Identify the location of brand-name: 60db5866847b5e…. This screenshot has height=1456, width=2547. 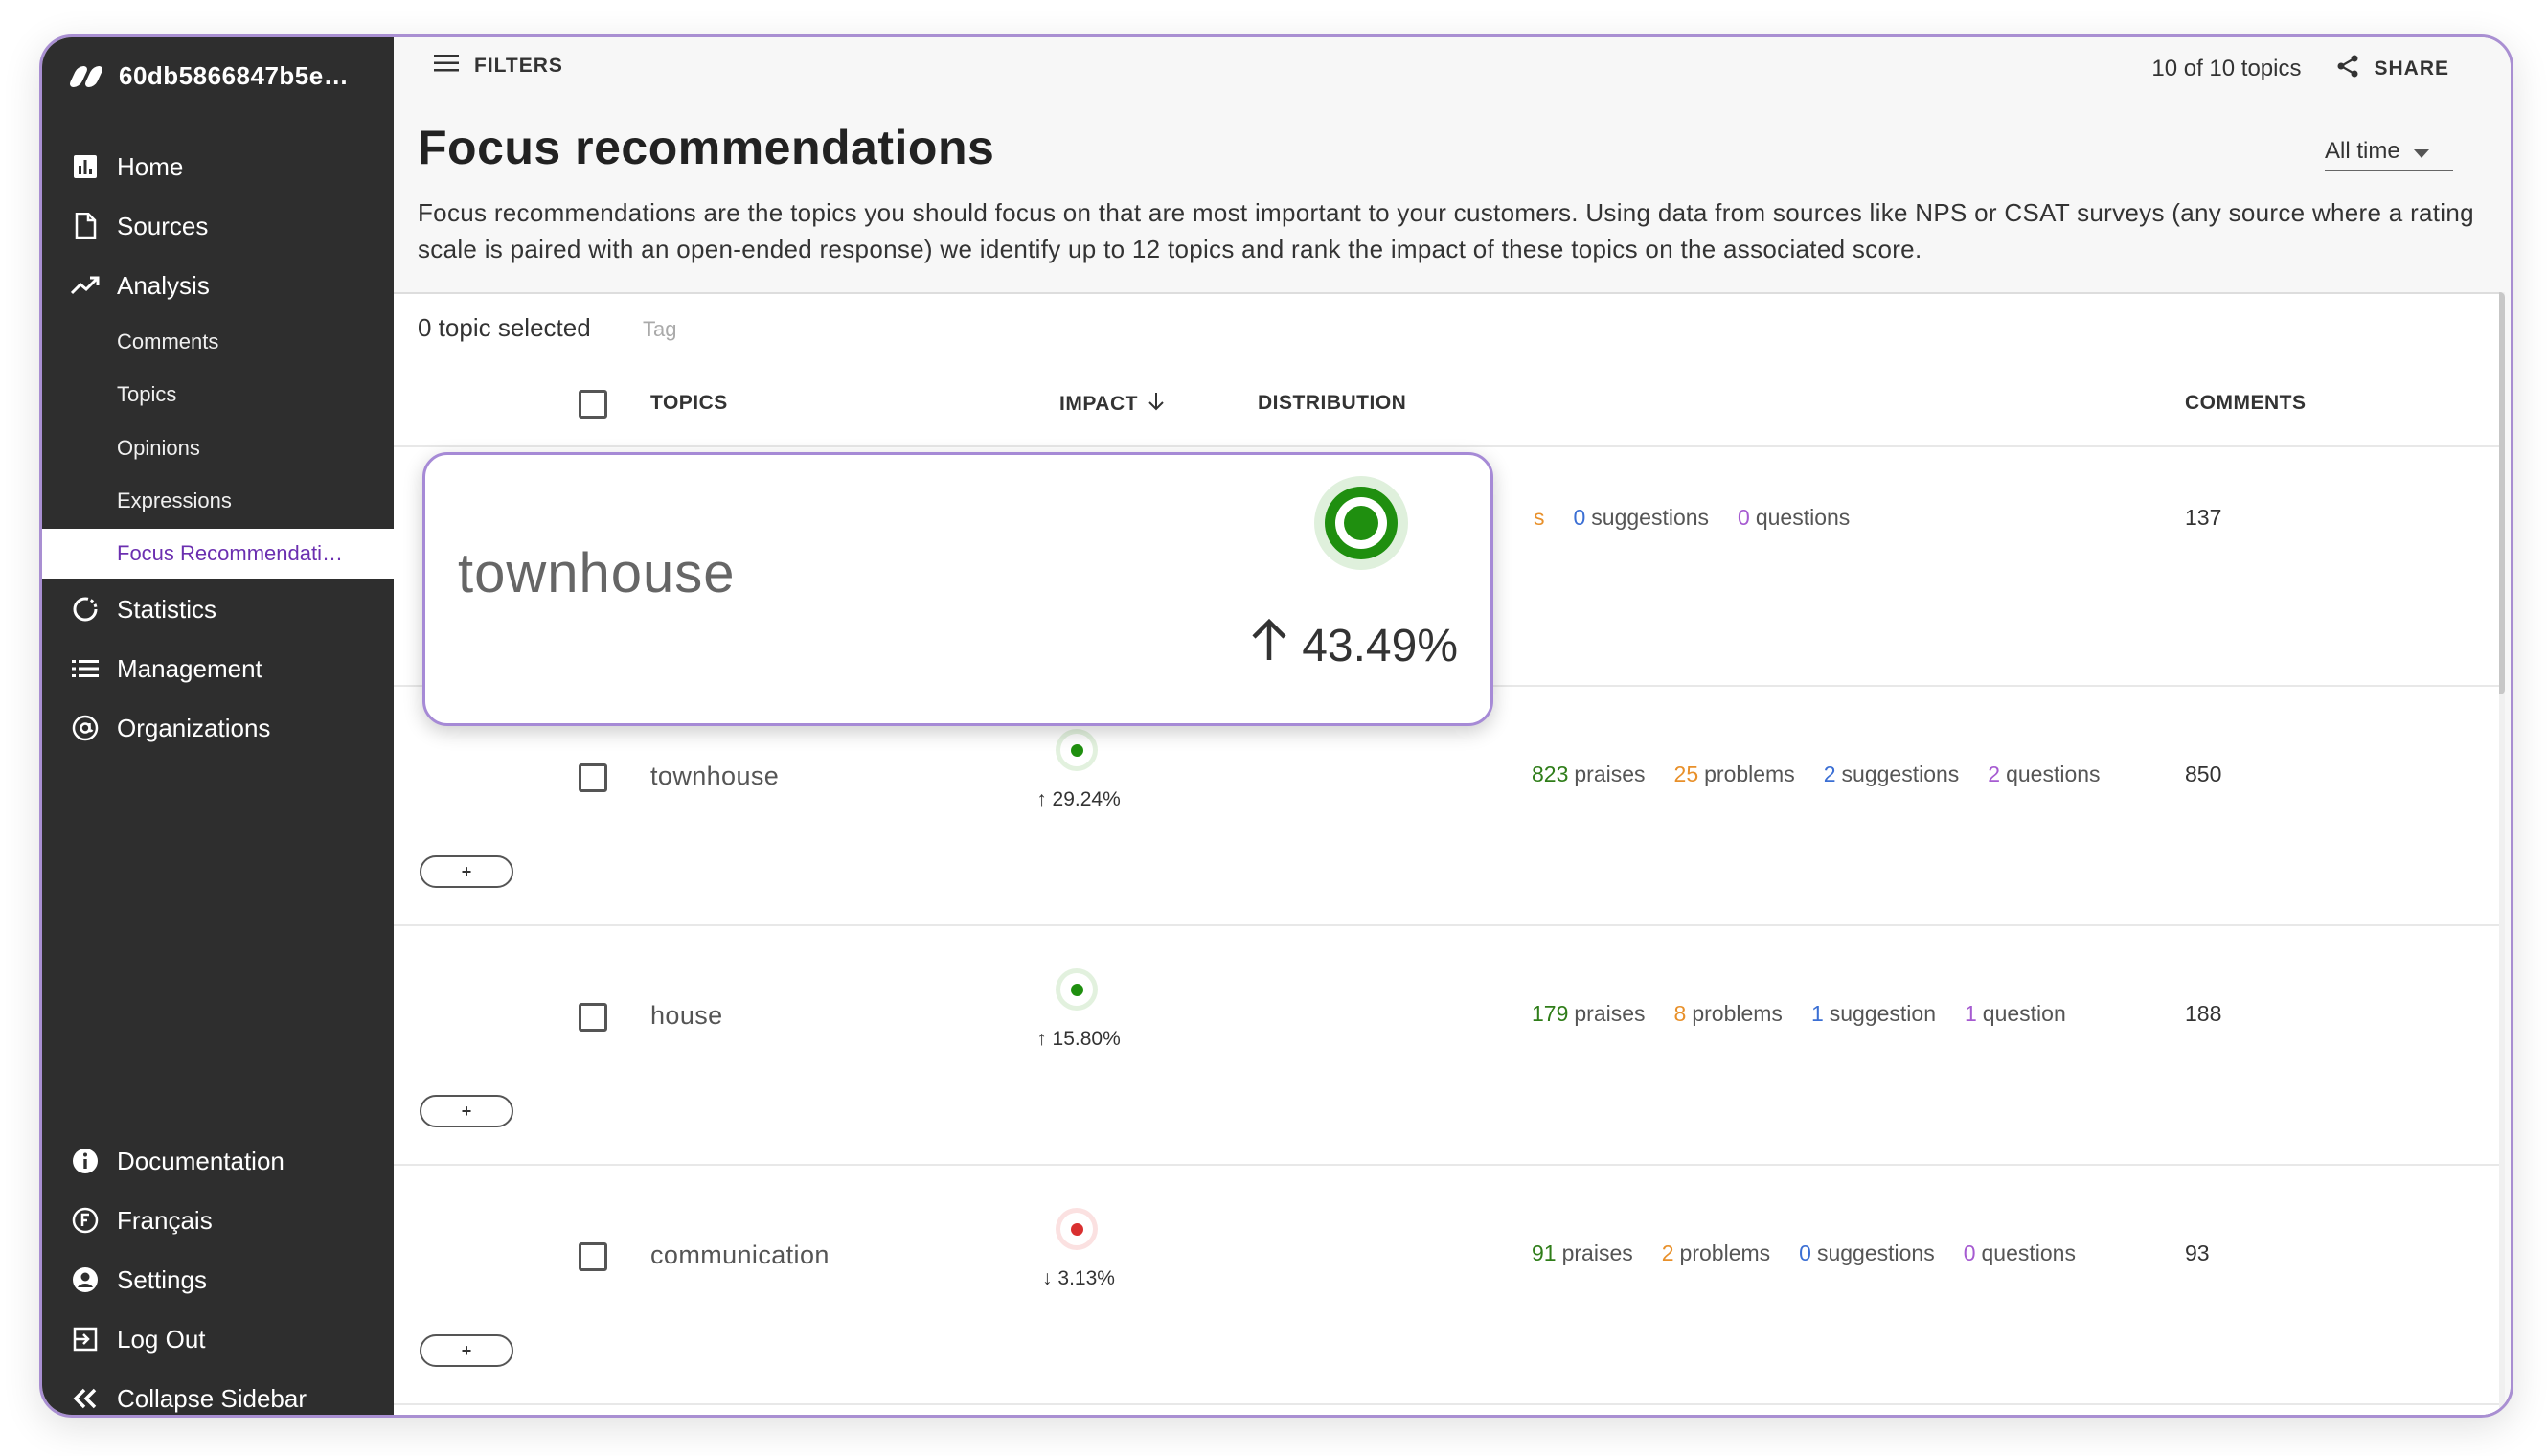
(234, 75).